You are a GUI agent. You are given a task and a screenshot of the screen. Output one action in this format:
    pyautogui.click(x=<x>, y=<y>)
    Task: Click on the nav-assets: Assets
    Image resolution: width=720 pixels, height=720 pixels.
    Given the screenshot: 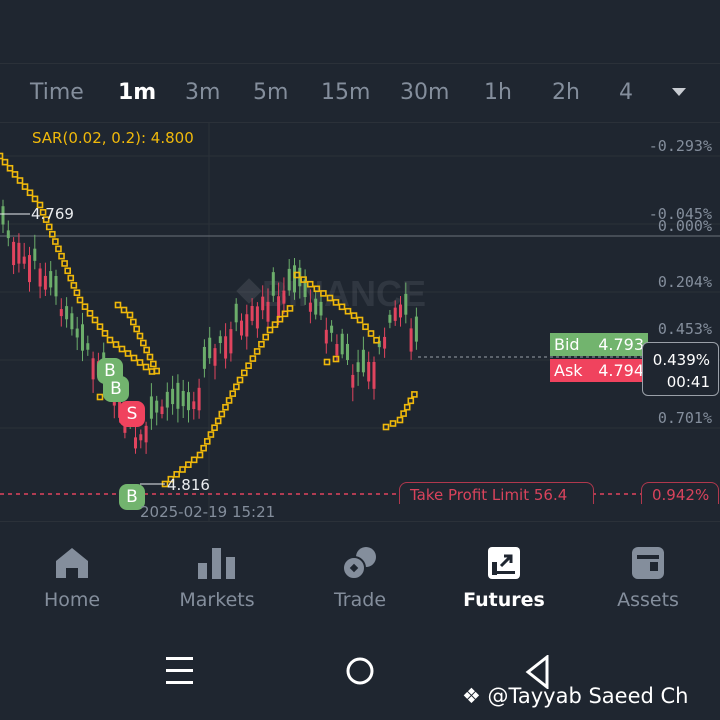 What is the action you would take?
    pyautogui.click(x=648, y=578)
    